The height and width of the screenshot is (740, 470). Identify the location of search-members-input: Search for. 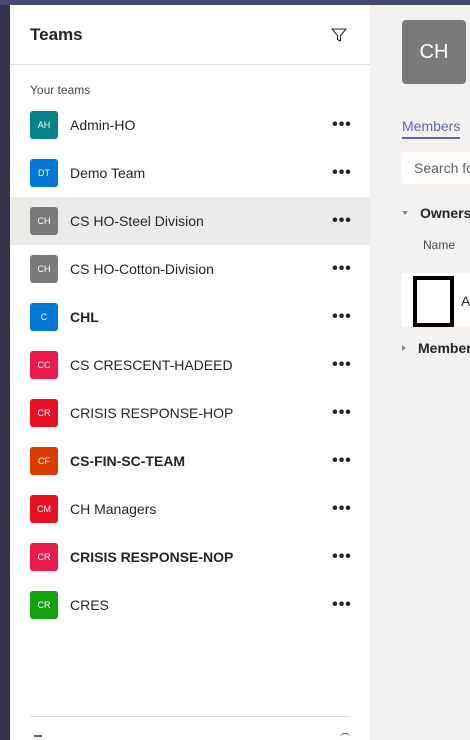
(436, 168).